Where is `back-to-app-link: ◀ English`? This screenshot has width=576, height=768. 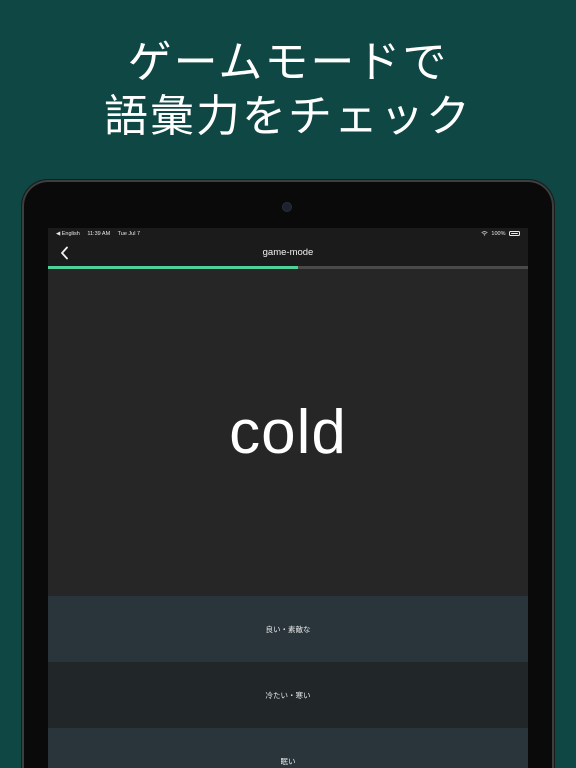 back-to-app-link: ◀ English is located at coordinates (68, 234).